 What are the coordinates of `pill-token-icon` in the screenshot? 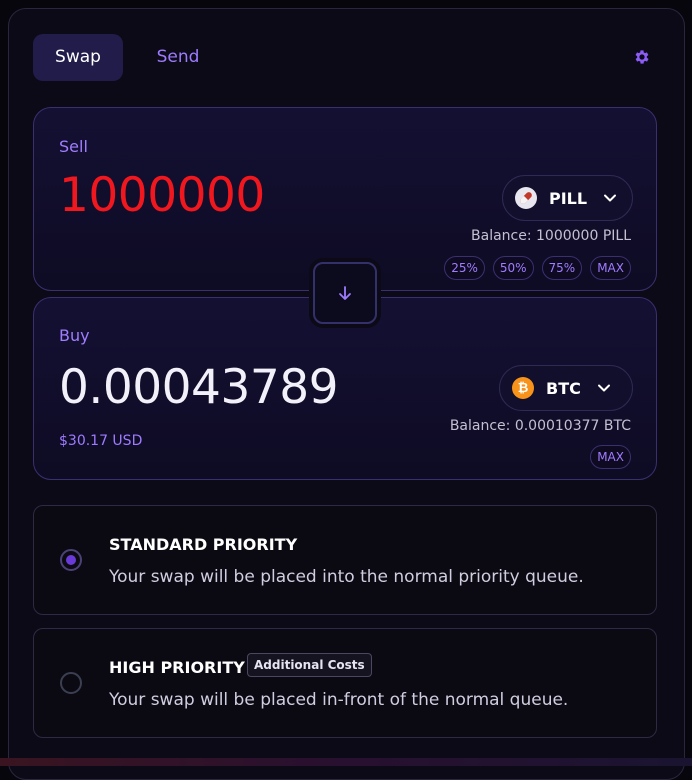 It's located at (526, 198).